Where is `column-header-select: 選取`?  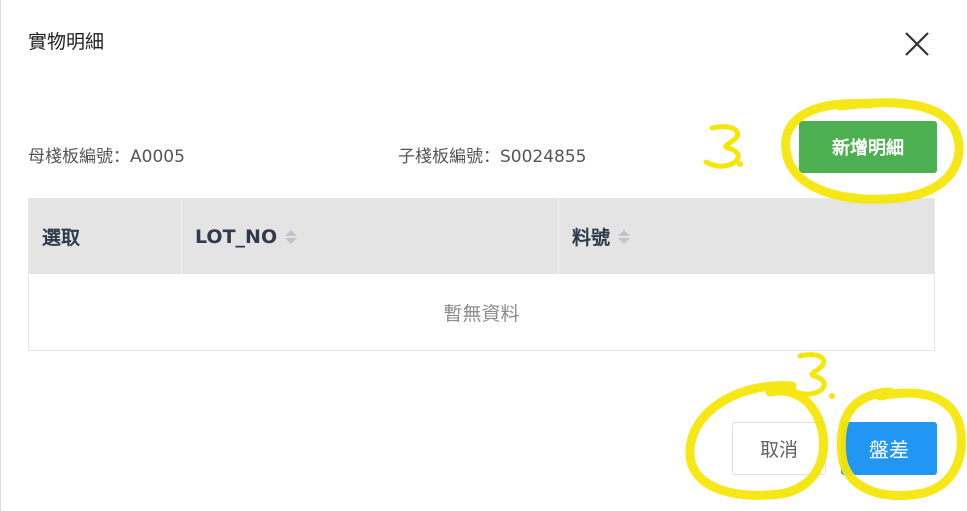 column-header-select: 選取 is located at coordinates (105, 236).